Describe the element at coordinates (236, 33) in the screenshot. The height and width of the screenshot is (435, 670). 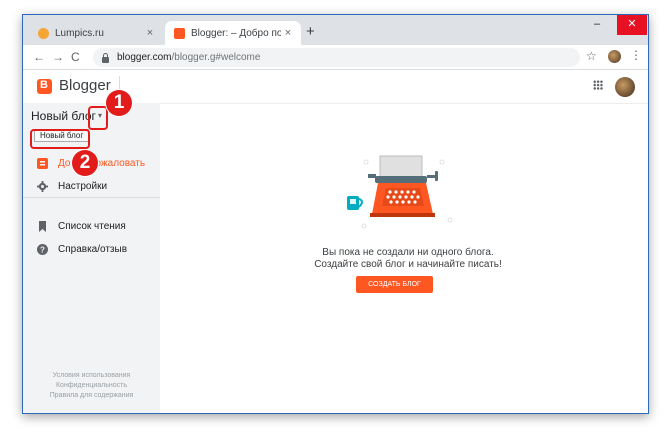
I see `tab-title: Blogger: – Добро пожаловать` at that location.